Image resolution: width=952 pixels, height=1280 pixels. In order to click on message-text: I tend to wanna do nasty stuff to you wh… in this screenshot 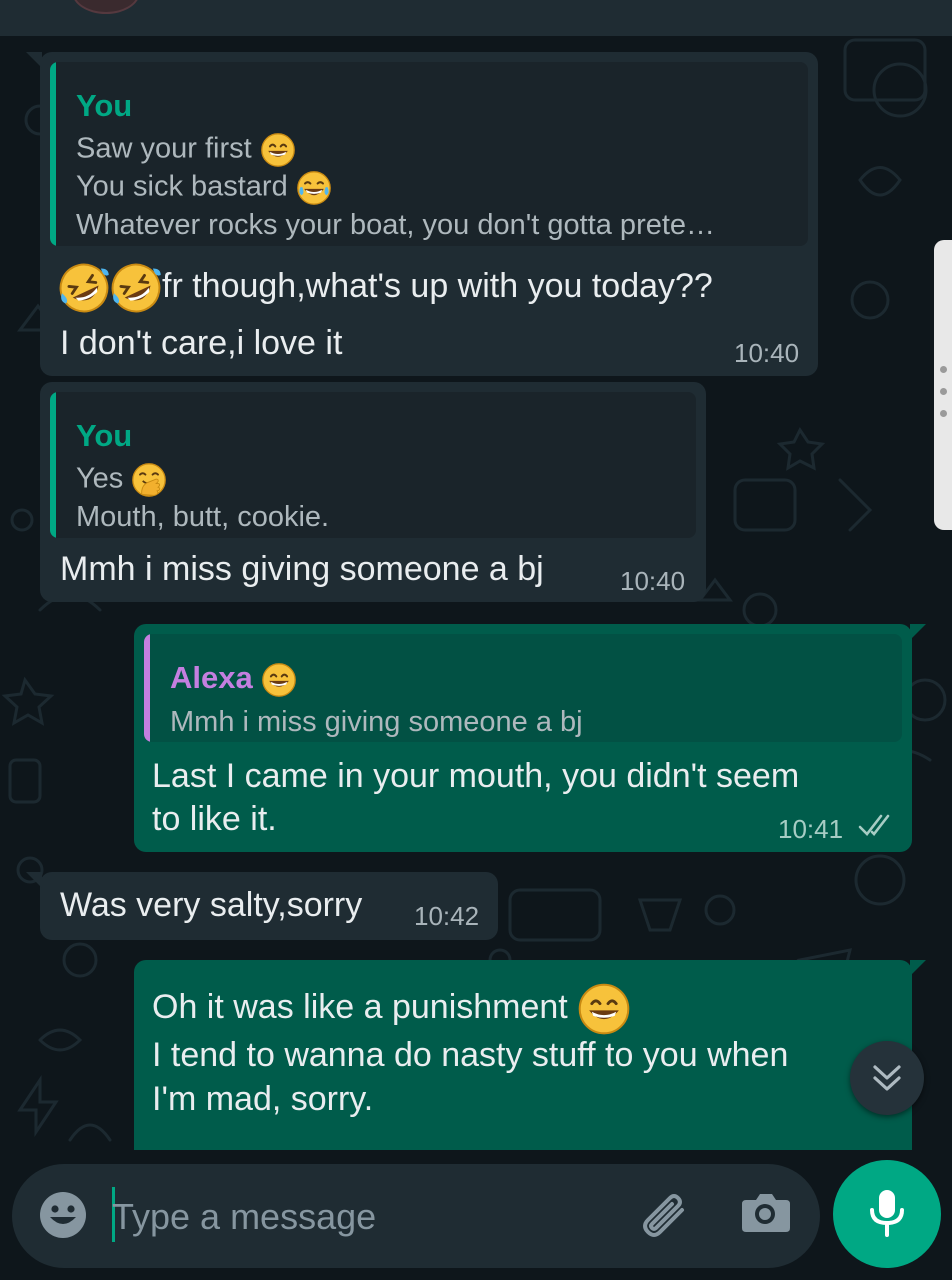, I will do `click(470, 1055)`.